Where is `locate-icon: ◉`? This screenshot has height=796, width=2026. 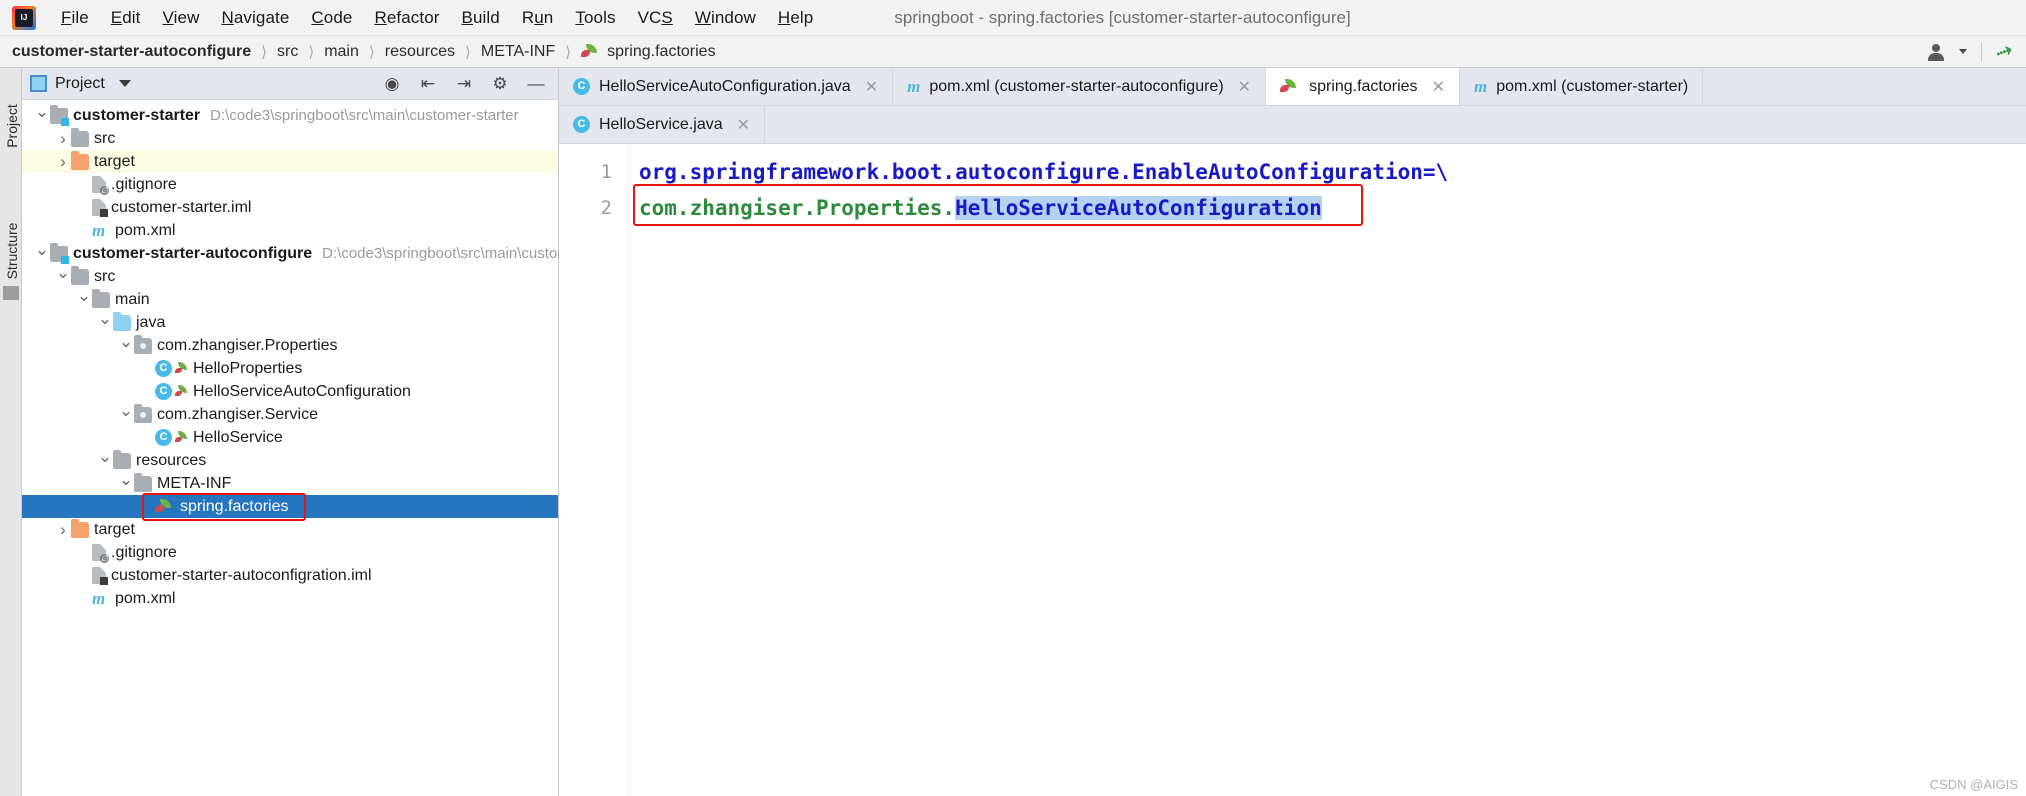 locate-icon: ◉ is located at coordinates (392, 84).